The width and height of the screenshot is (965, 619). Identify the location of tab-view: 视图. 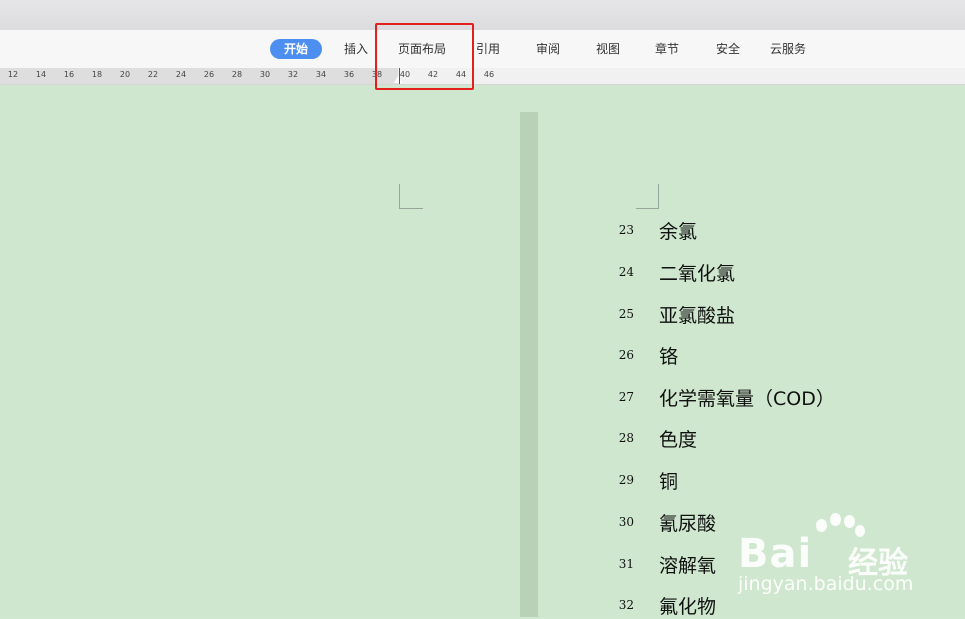
(608, 49).